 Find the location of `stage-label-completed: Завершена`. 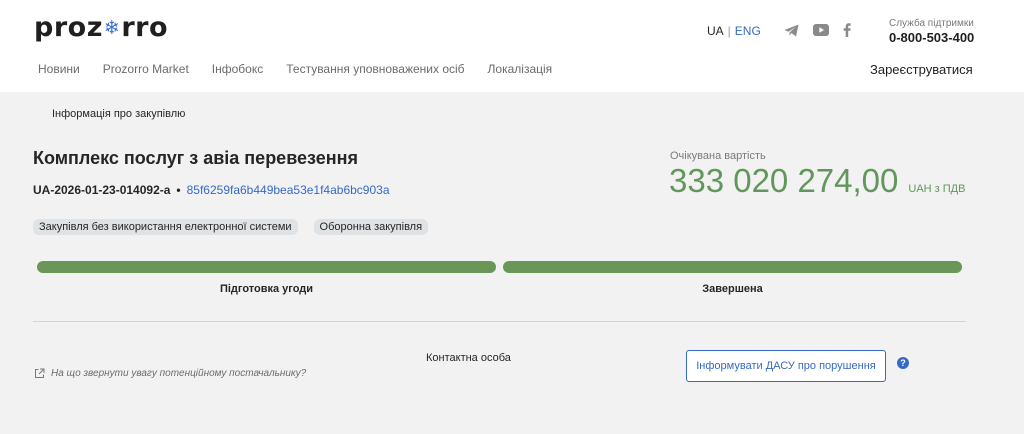

stage-label-completed: Завершена is located at coordinates (732, 289).